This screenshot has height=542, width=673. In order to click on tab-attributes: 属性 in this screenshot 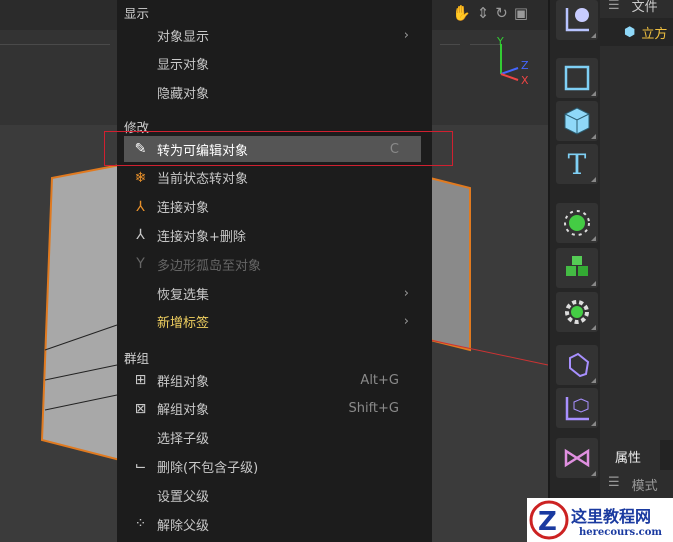, I will do `click(630, 455)`.